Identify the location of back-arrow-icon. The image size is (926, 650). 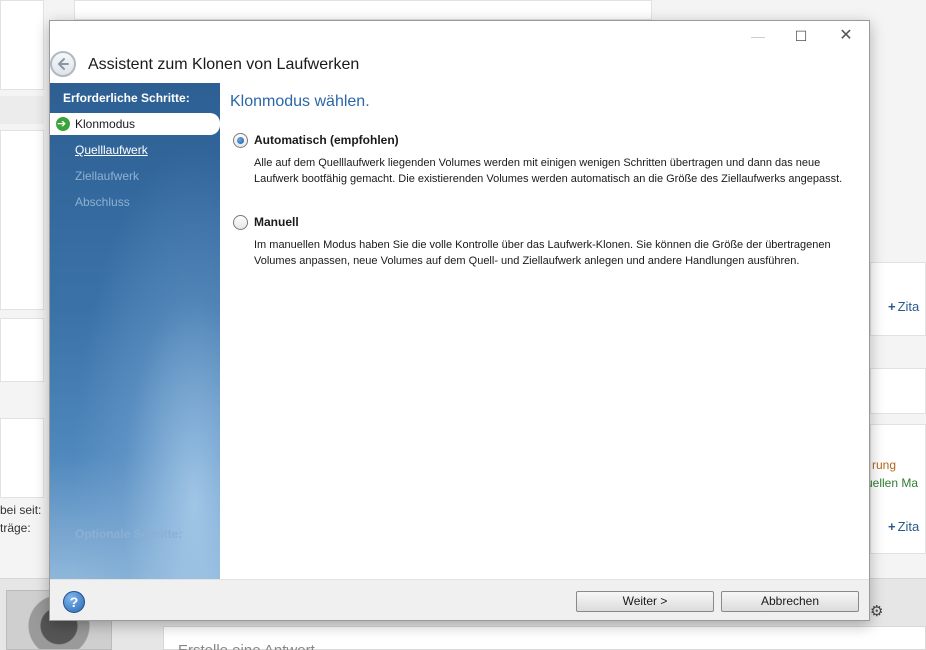
(63, 64).